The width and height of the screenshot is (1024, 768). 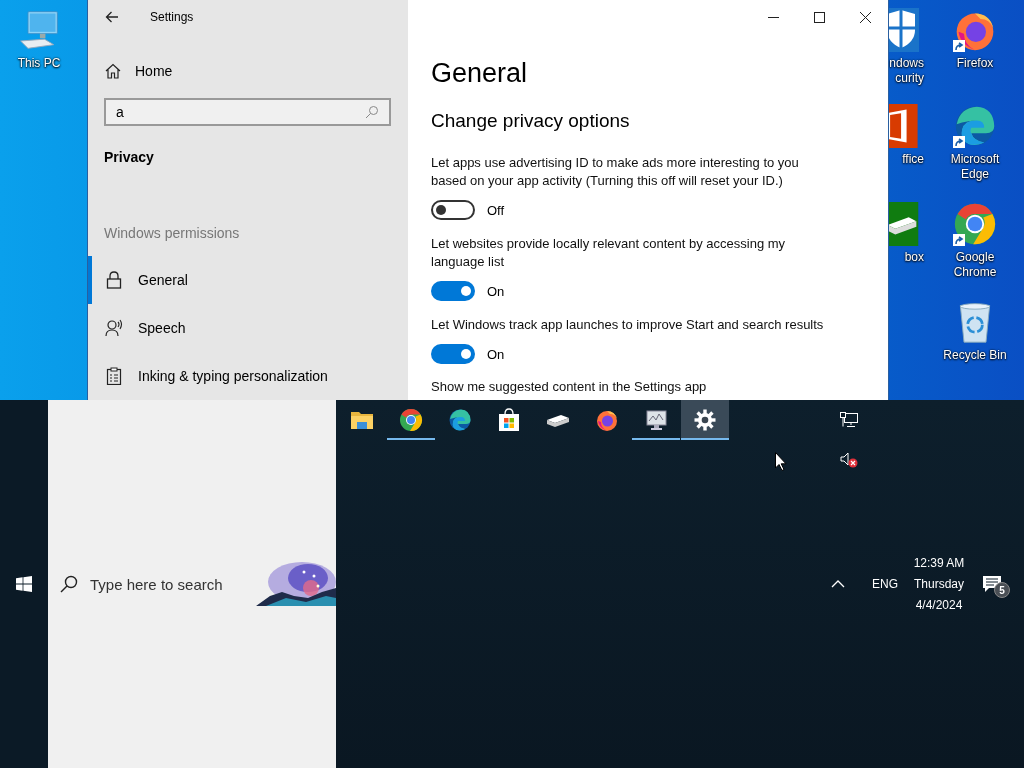 What do you see at coordinates (607, 420) in the screenshot?
I see `firefox-icon` at bounding box center [607, 420].